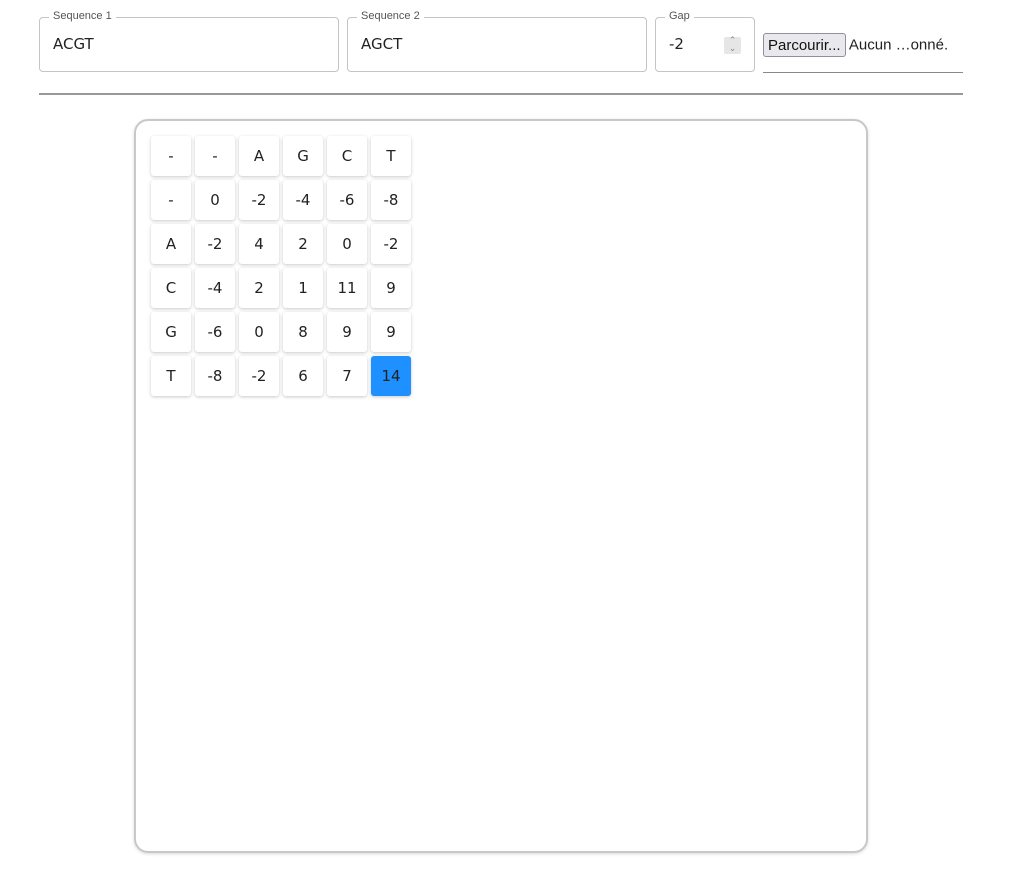 The image size is (1012, 870). Describe the element at coordinates (679, 16) in the screenshot. I see `gap-label: Gap` at that location.